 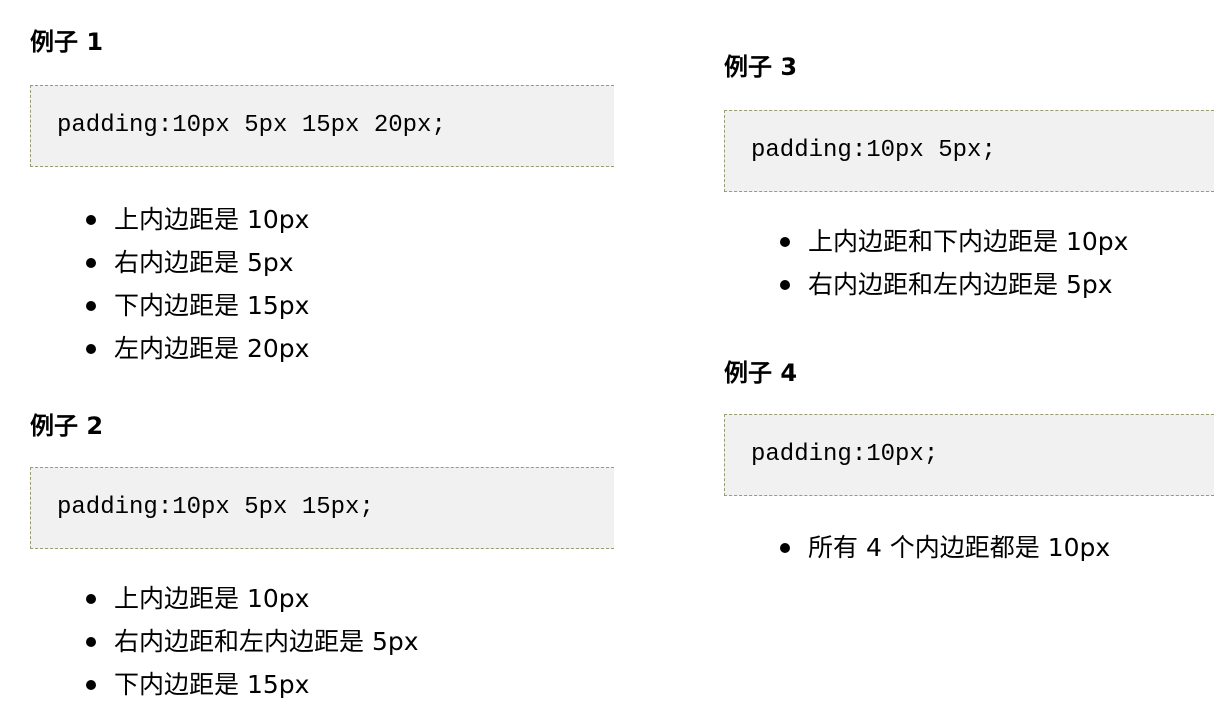 What do you see at coordinates (67, 426) in the screenshot?
I see `example-title: 例子 2` at bounding box center [67, 426].